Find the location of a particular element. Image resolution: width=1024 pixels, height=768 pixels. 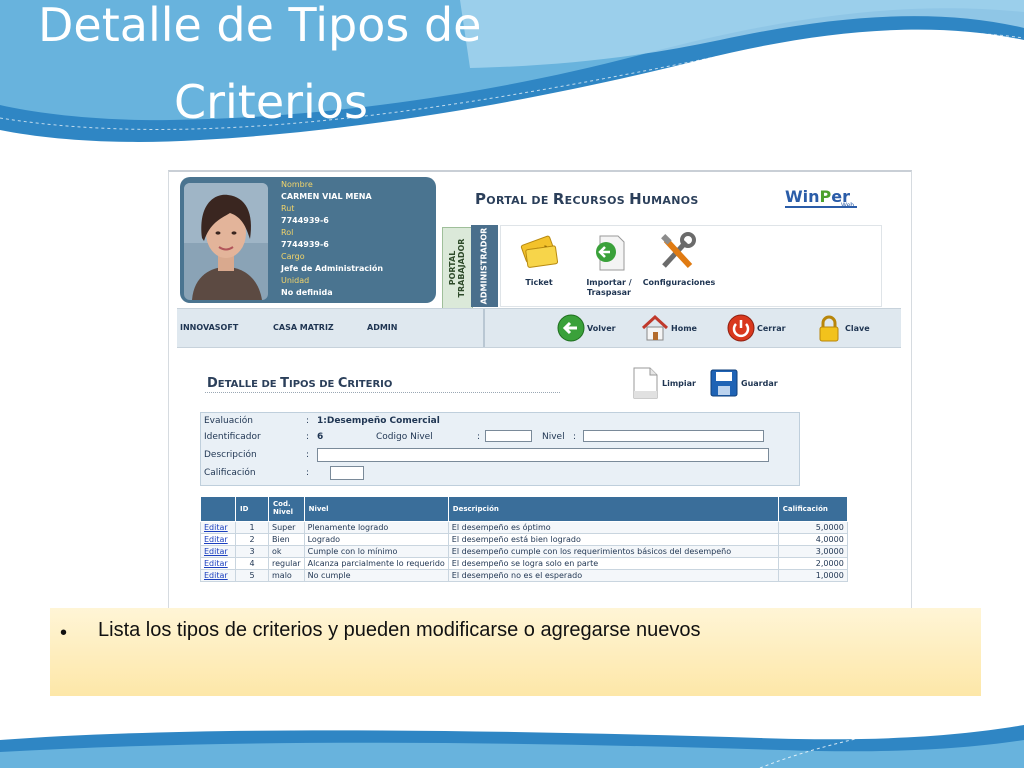

home-button: Home is located at coordinates (674, 328).